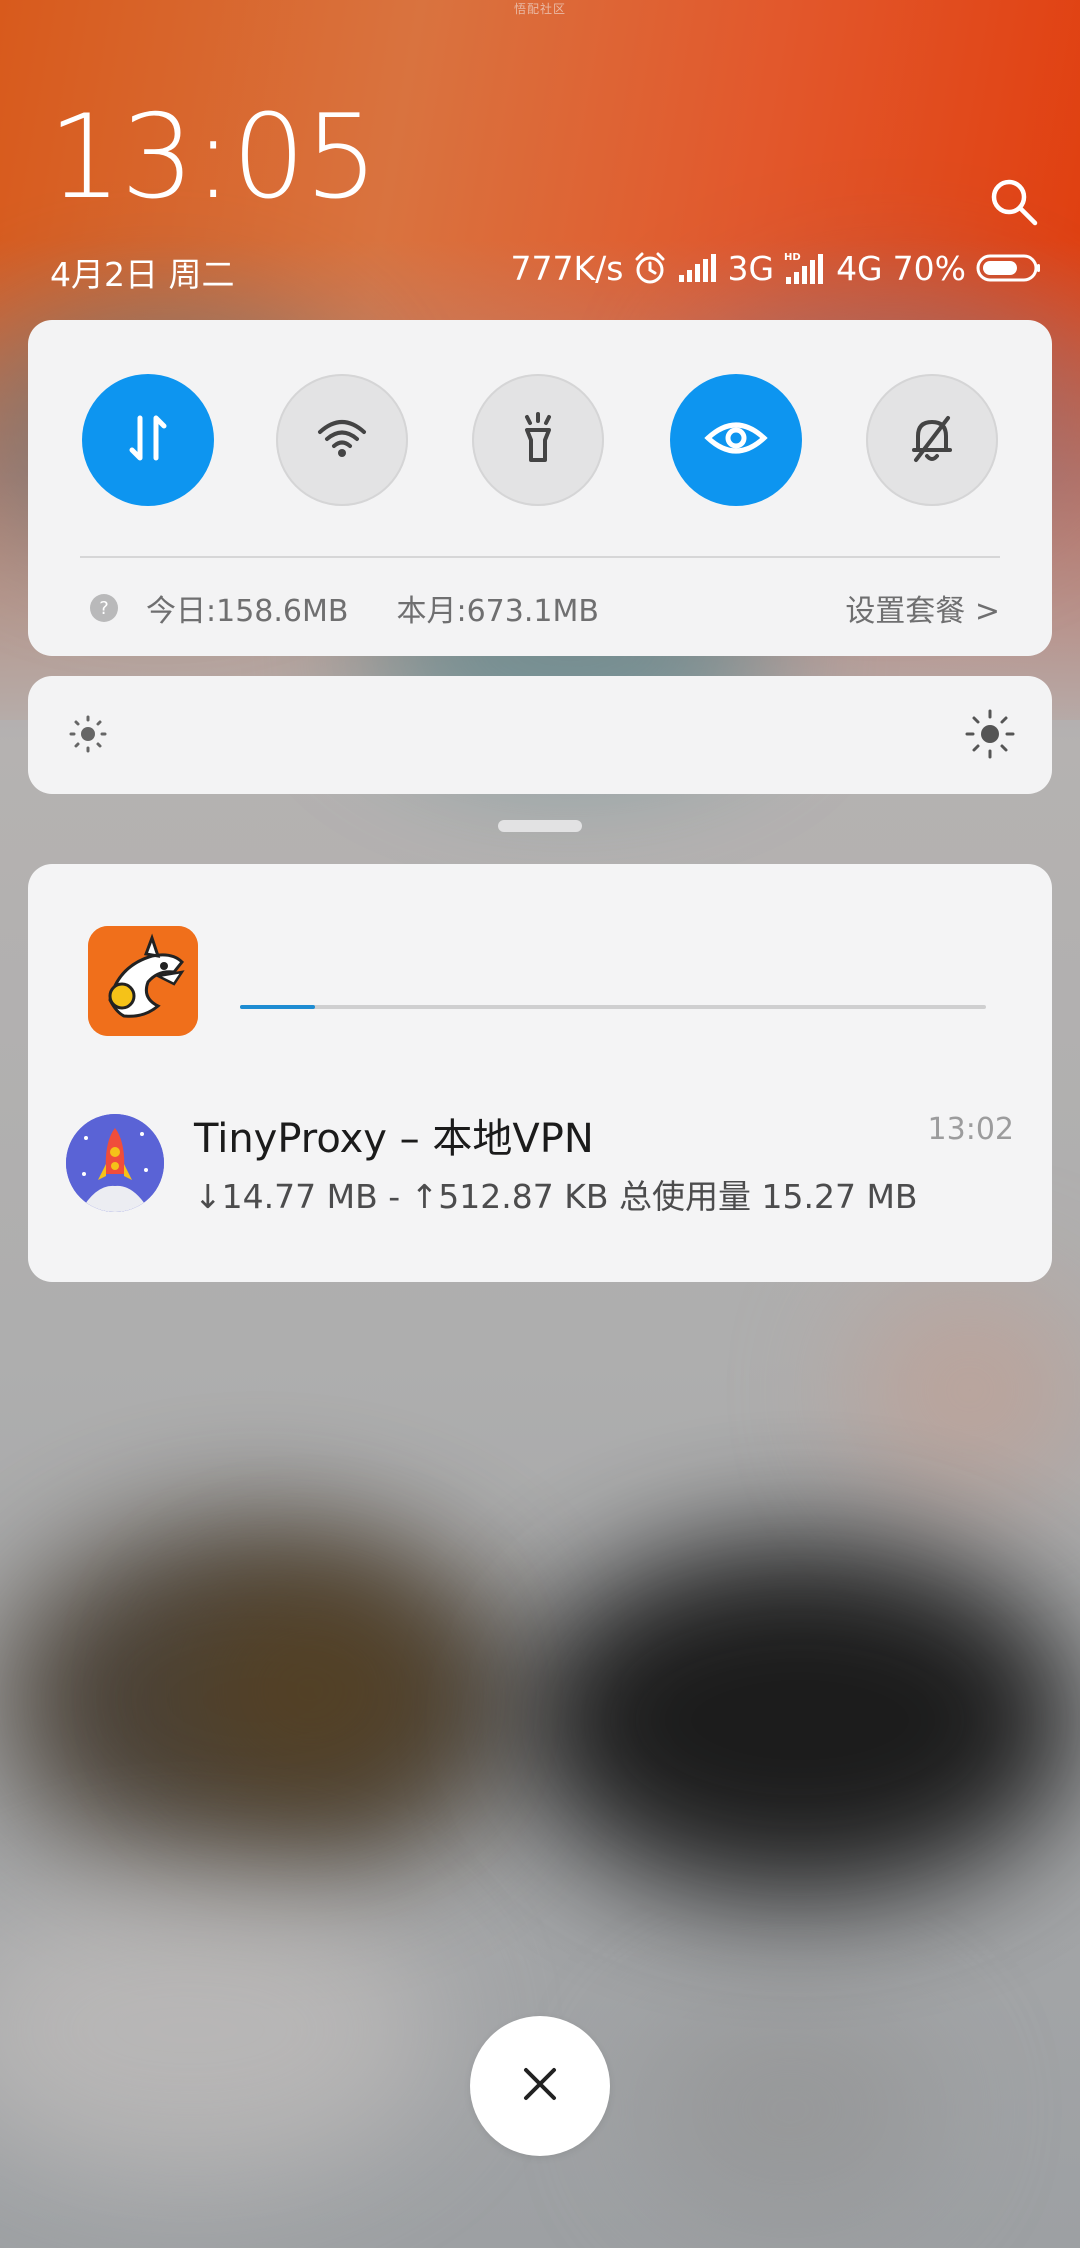 This screenshot has width=1080, height=2248. Describe the element at coordinates (650, 268) in the screenshot. I see `alarm-icon` at that location.